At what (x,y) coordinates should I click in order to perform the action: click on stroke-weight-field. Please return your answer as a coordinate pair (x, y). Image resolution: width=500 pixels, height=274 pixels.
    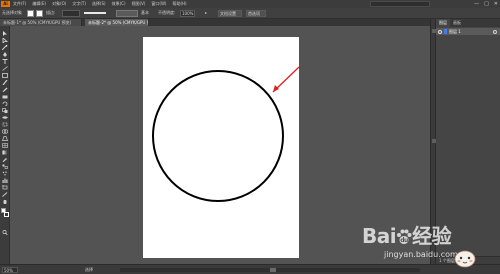
    Looking at the image, I should click on (71, 13).